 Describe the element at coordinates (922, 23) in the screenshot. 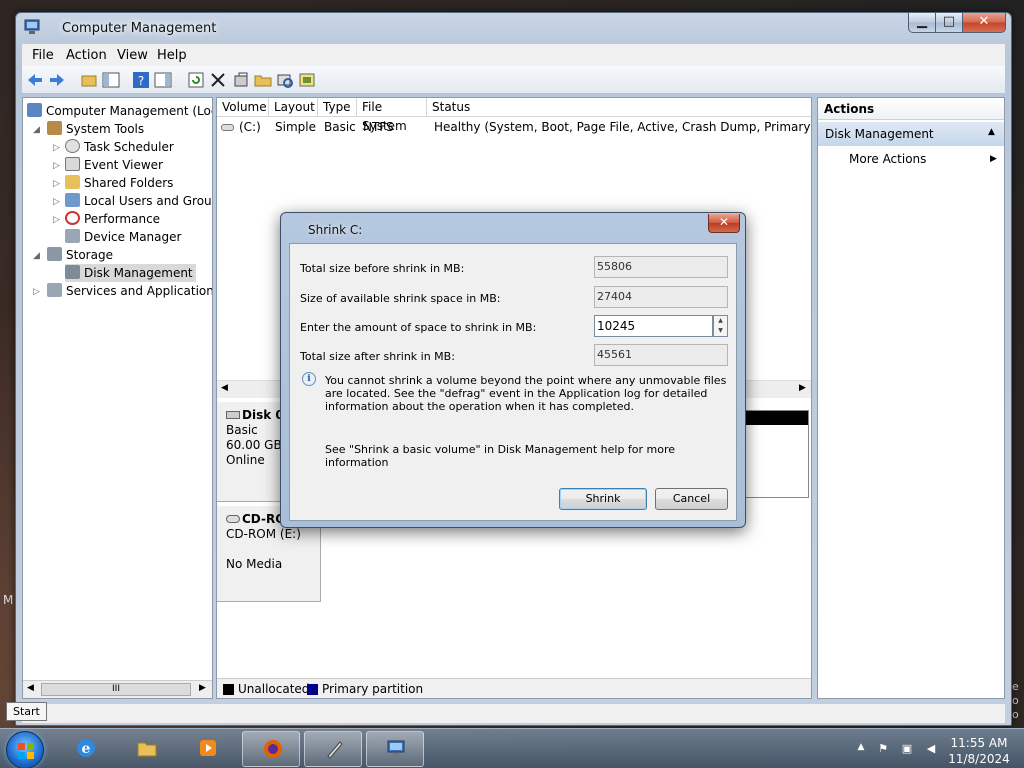

I see `minimize-button: ▁` at that location.